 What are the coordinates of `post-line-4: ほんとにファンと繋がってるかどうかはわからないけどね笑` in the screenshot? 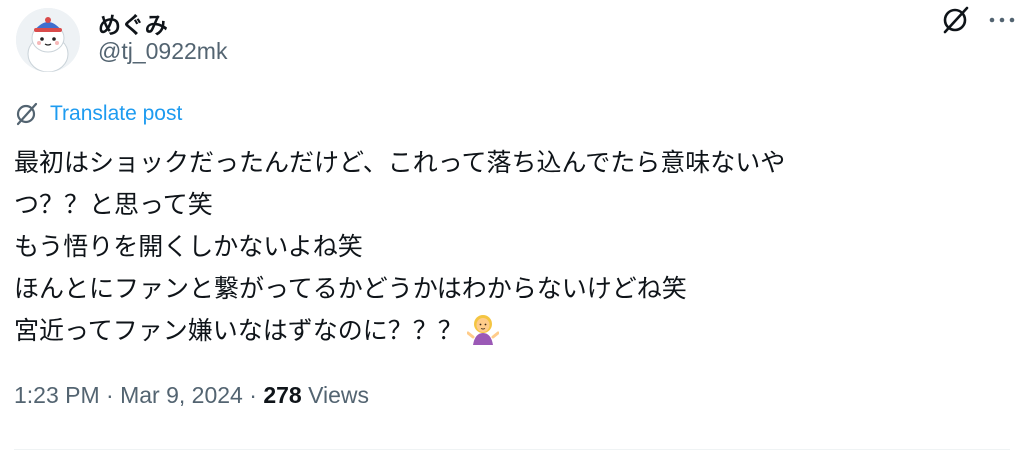 It's located at (350, 288).